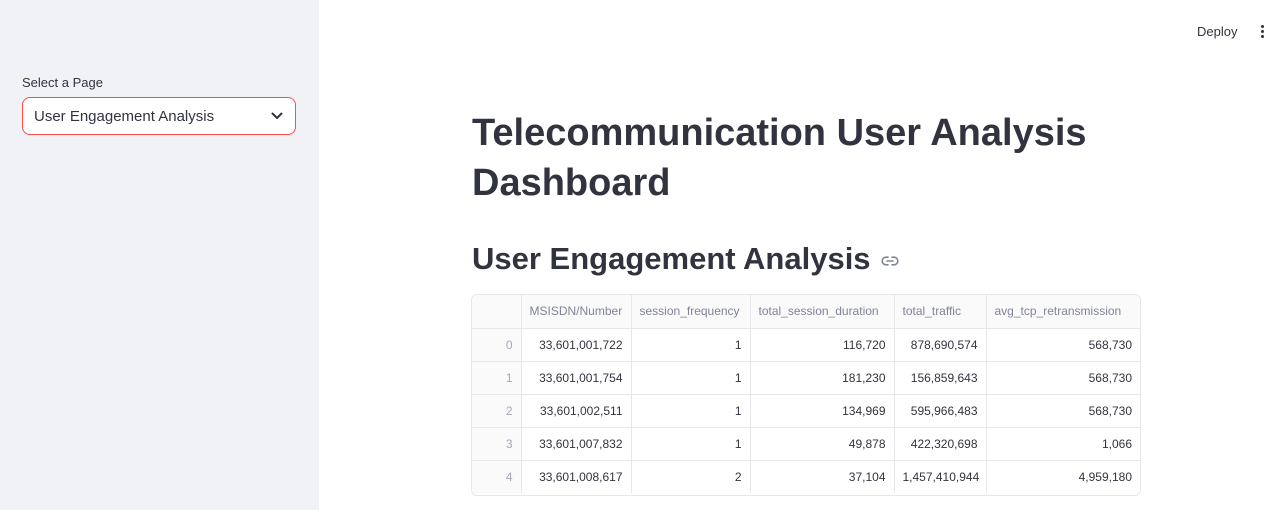 This screenshot has height=510, width=1280. What do you see at coordinates (940, 411) in the screenshot?
I see `table-cell: 595,966,483` at bounding box center [940, 411].